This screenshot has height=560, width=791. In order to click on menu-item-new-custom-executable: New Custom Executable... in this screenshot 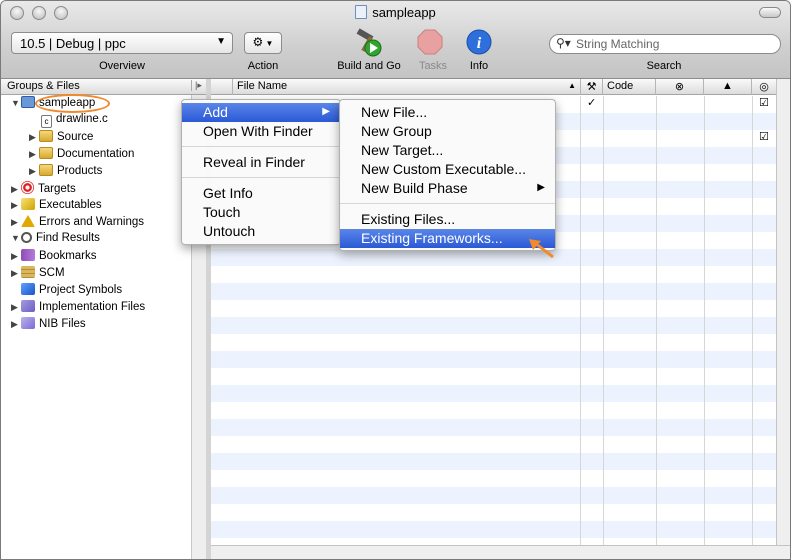, I will do `click(447, 169)`.